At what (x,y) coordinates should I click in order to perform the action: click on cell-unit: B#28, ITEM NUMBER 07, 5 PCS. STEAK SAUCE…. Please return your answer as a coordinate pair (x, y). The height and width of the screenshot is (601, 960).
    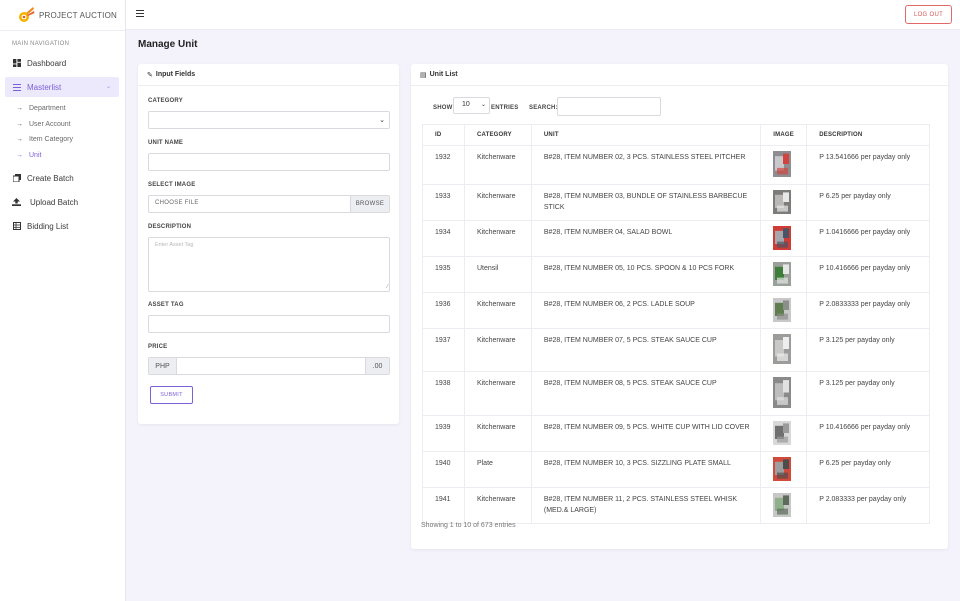
    Looking at the image, I should click on (646, 350).